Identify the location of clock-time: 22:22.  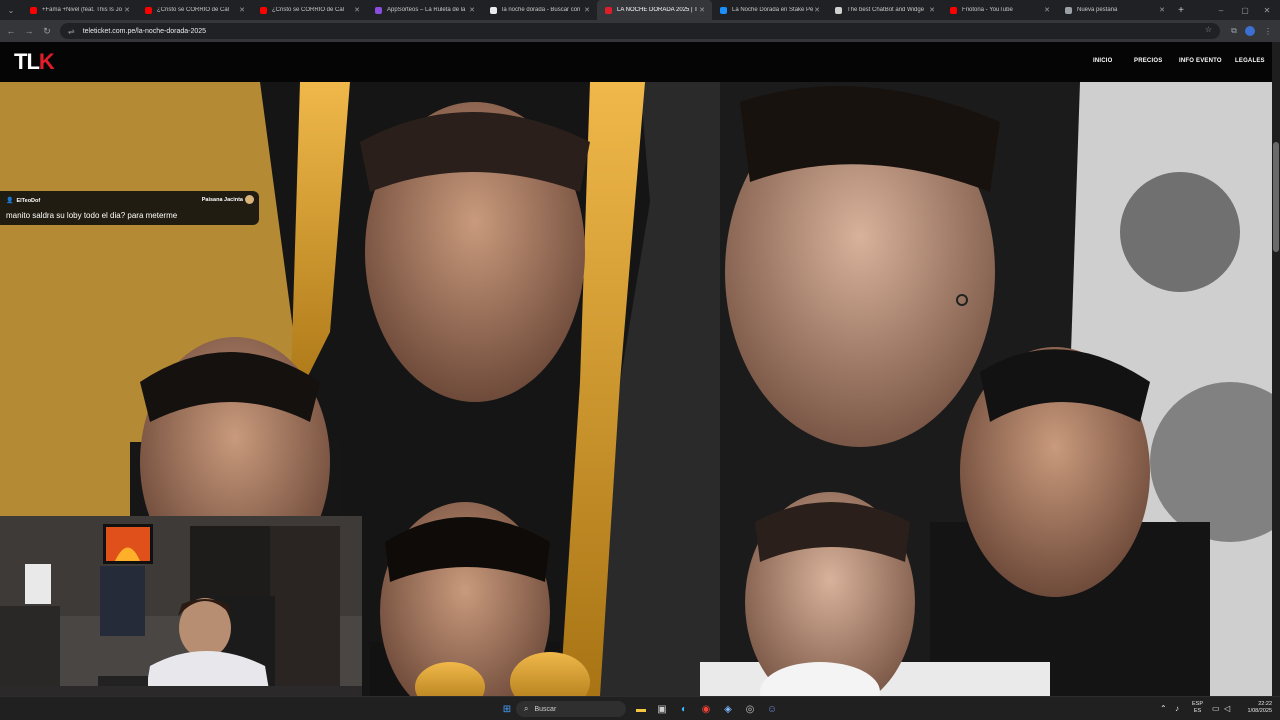
(1265, 704).